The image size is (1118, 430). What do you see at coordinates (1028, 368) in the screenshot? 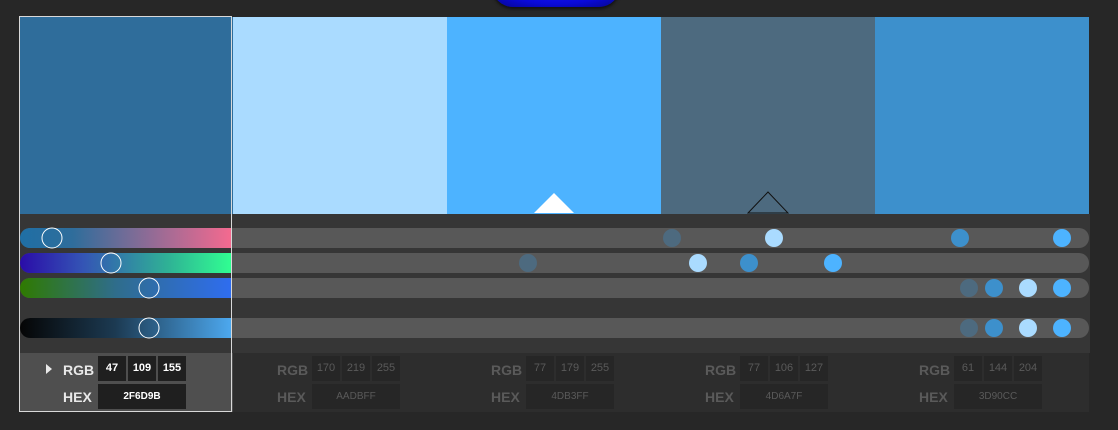
I see `blue-value: 204` at bounding box center [1028, 368].